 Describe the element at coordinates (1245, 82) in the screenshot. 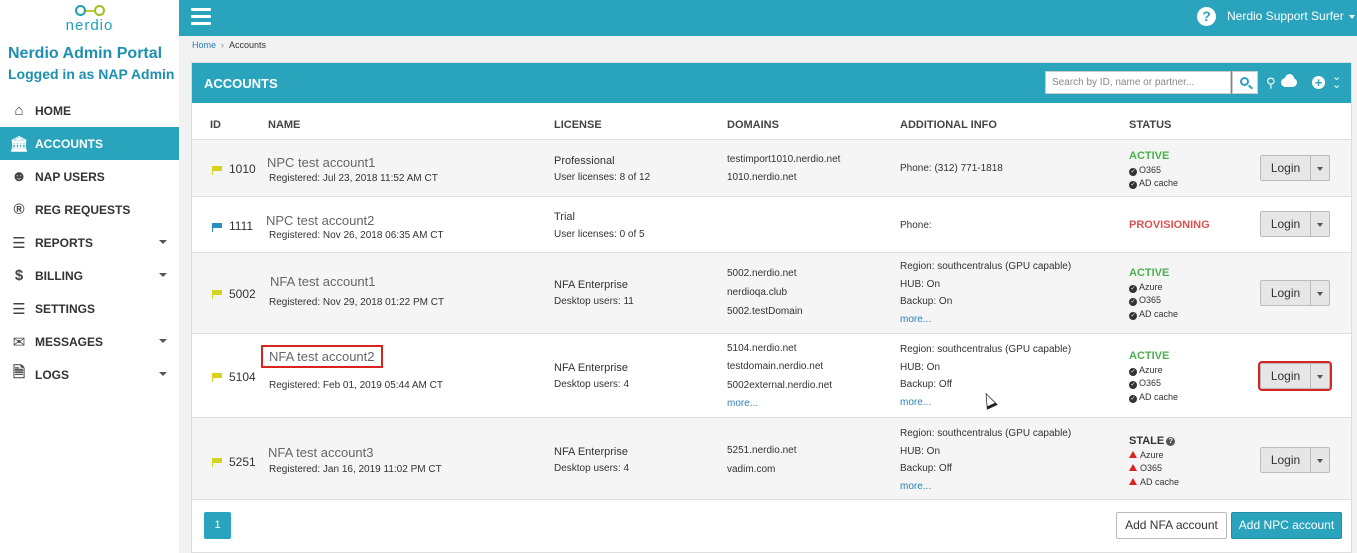

I see `search-button` at that location.